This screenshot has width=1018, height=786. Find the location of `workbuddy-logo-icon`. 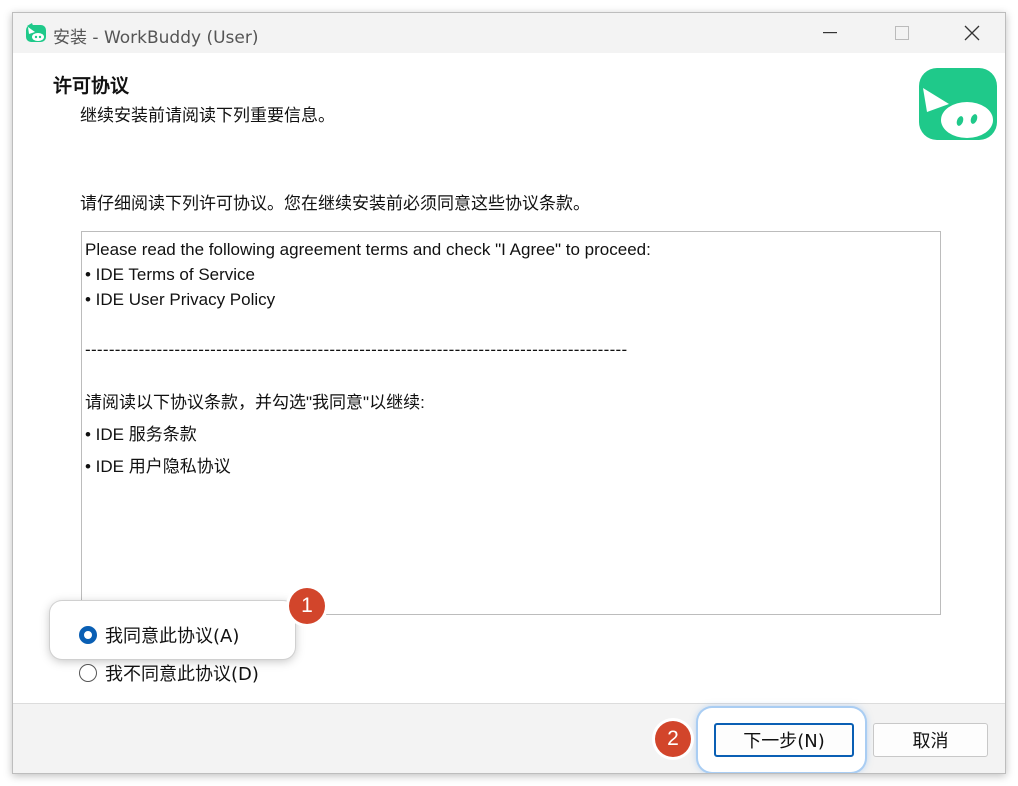

workbuddy-logo-icon is located at coordinates (36, 32).